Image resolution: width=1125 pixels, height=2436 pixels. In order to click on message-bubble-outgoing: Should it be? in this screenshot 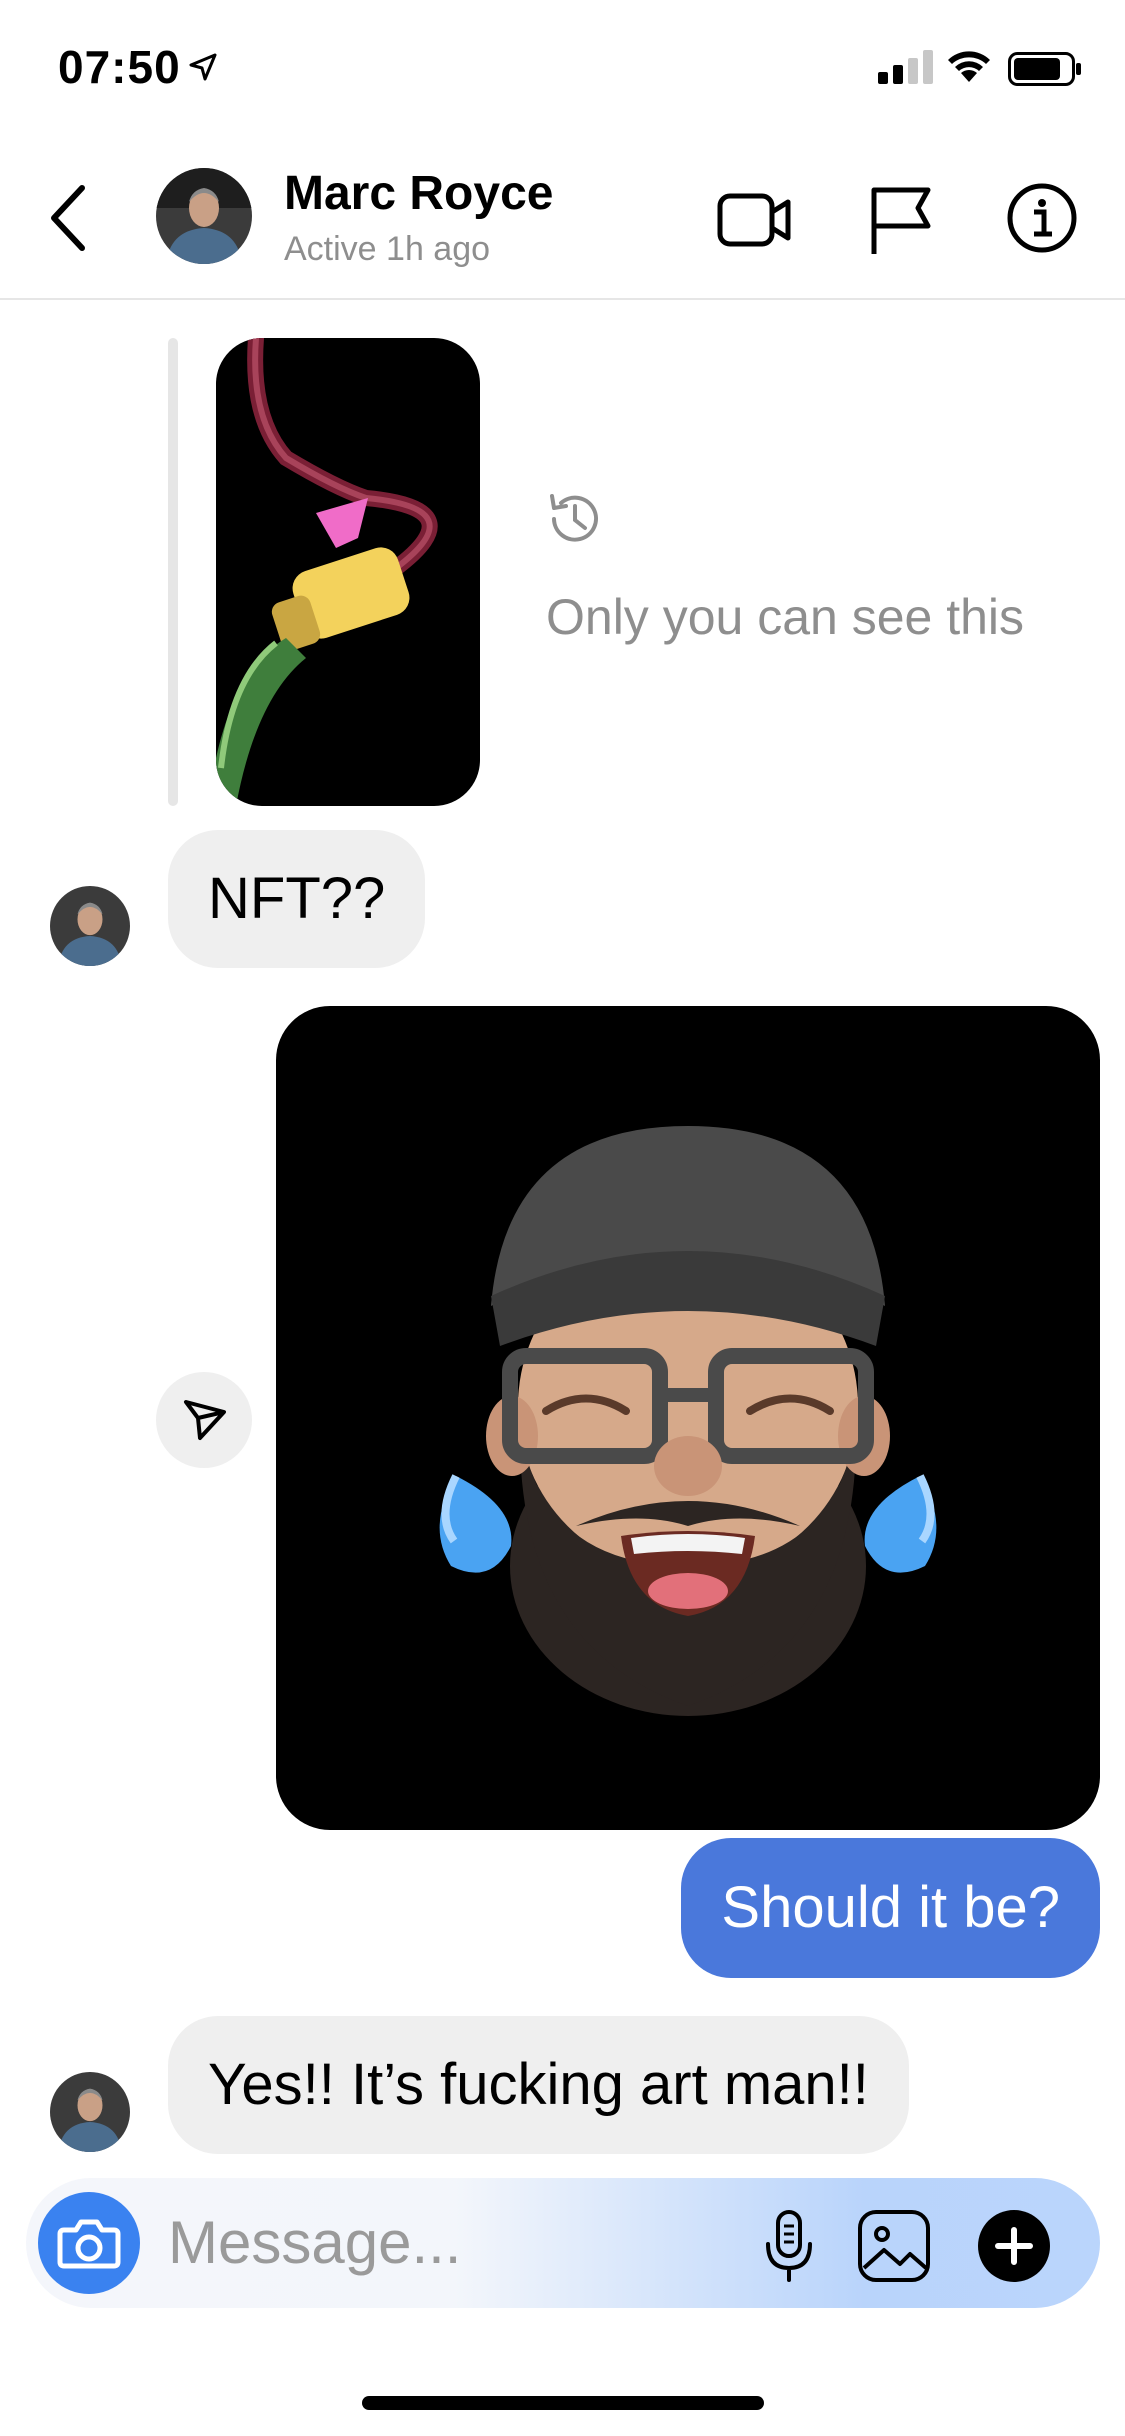, I will do `click(890, 1908)`.